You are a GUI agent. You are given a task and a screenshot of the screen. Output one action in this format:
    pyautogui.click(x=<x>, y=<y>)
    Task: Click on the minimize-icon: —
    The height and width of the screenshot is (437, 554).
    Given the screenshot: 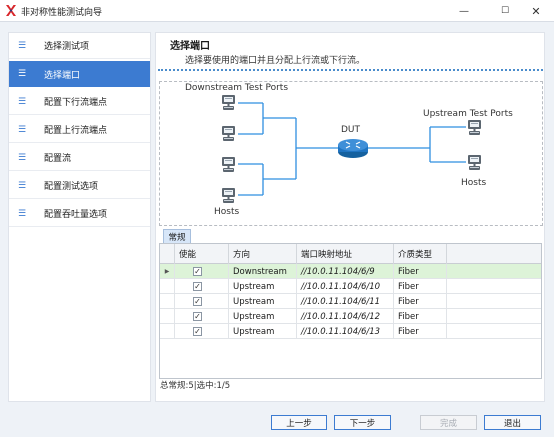 What is the action you would take?
    pyautogui.click(x=464, y=11)
    